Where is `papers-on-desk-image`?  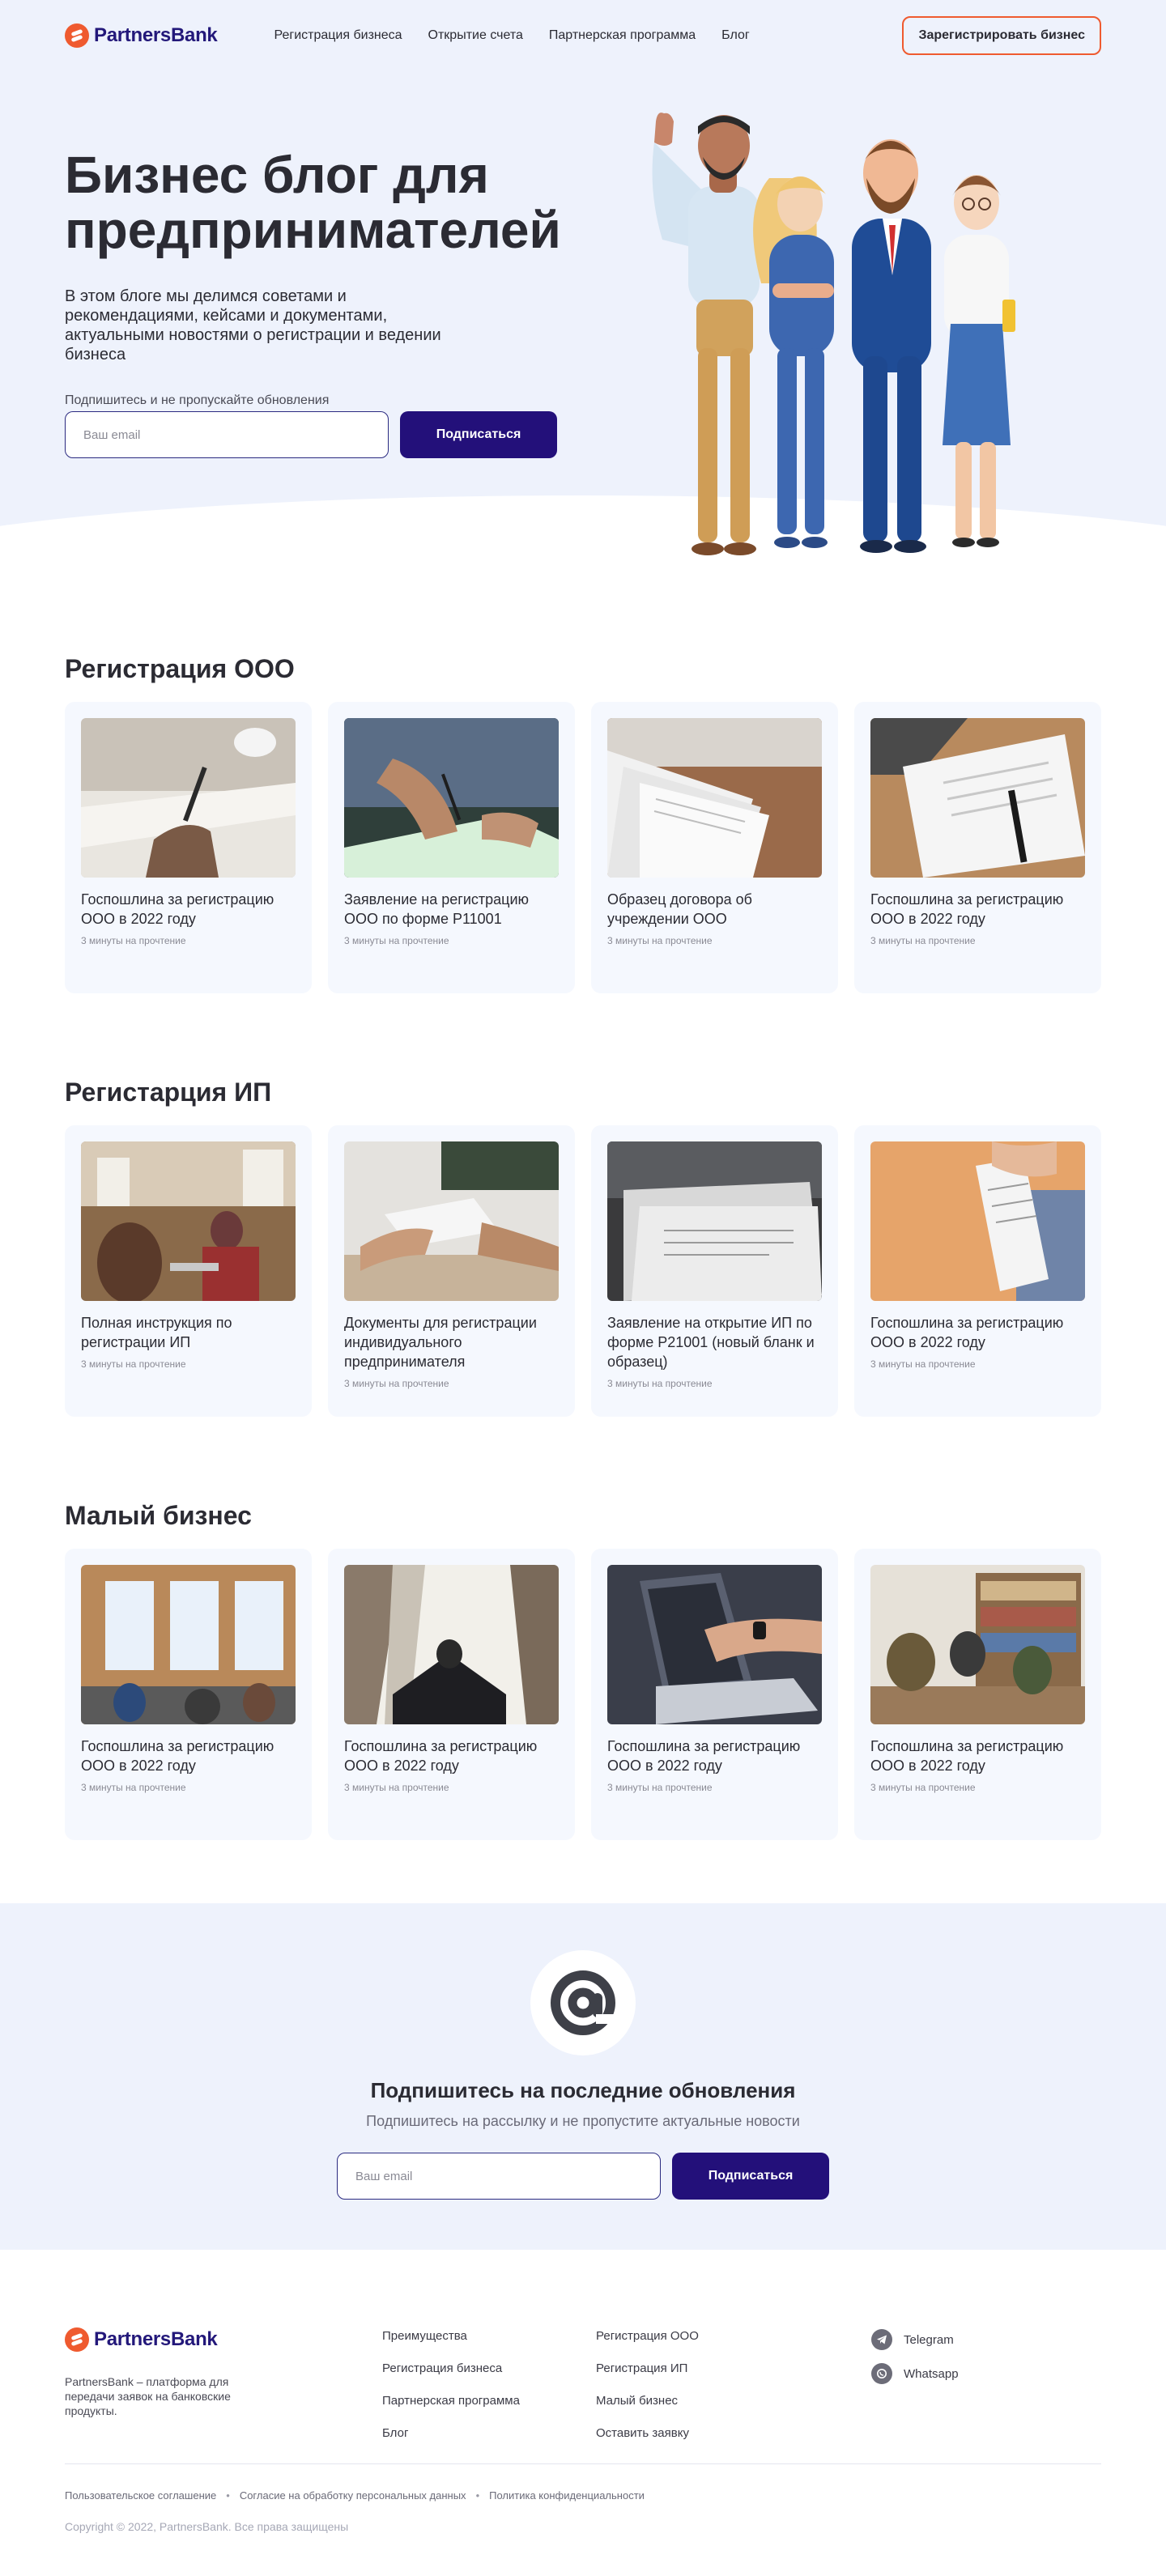 papers-on-desk-image is located at coordinates (714, 798).